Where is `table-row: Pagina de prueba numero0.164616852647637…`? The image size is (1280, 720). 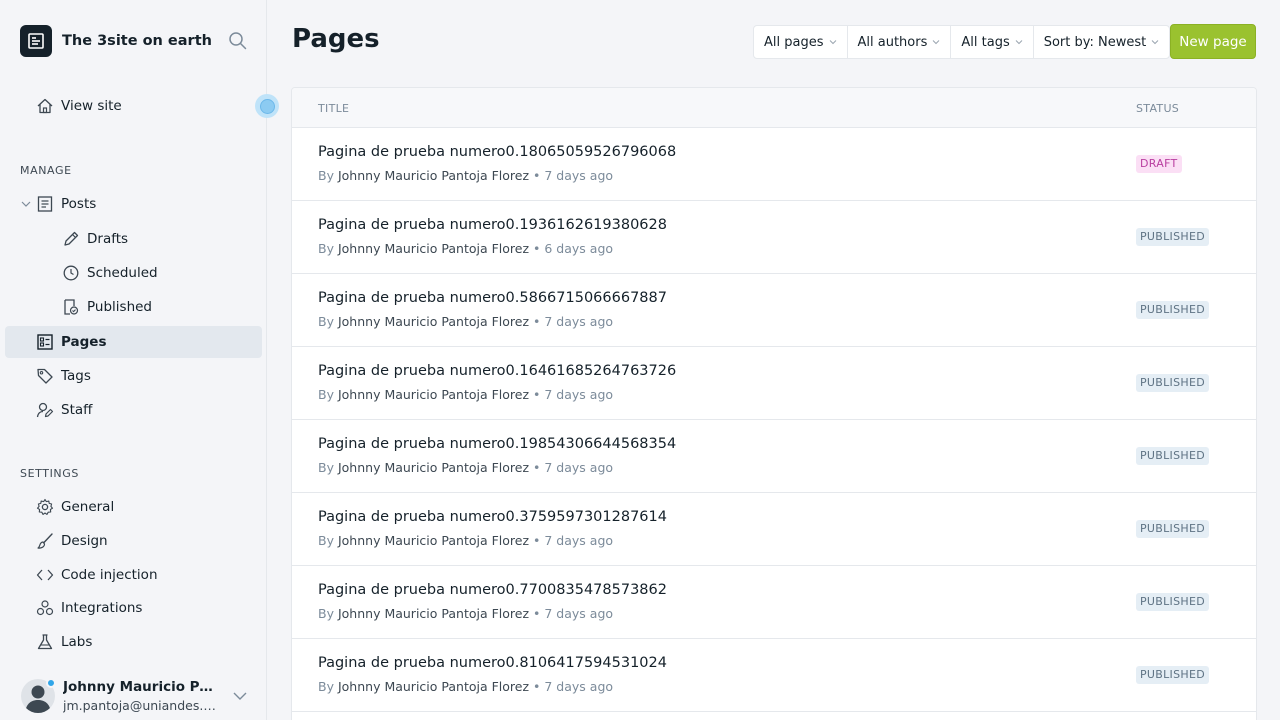 table-row: Pagina de prueba numero0.164616852647637… is located at coordinates (774, 383).